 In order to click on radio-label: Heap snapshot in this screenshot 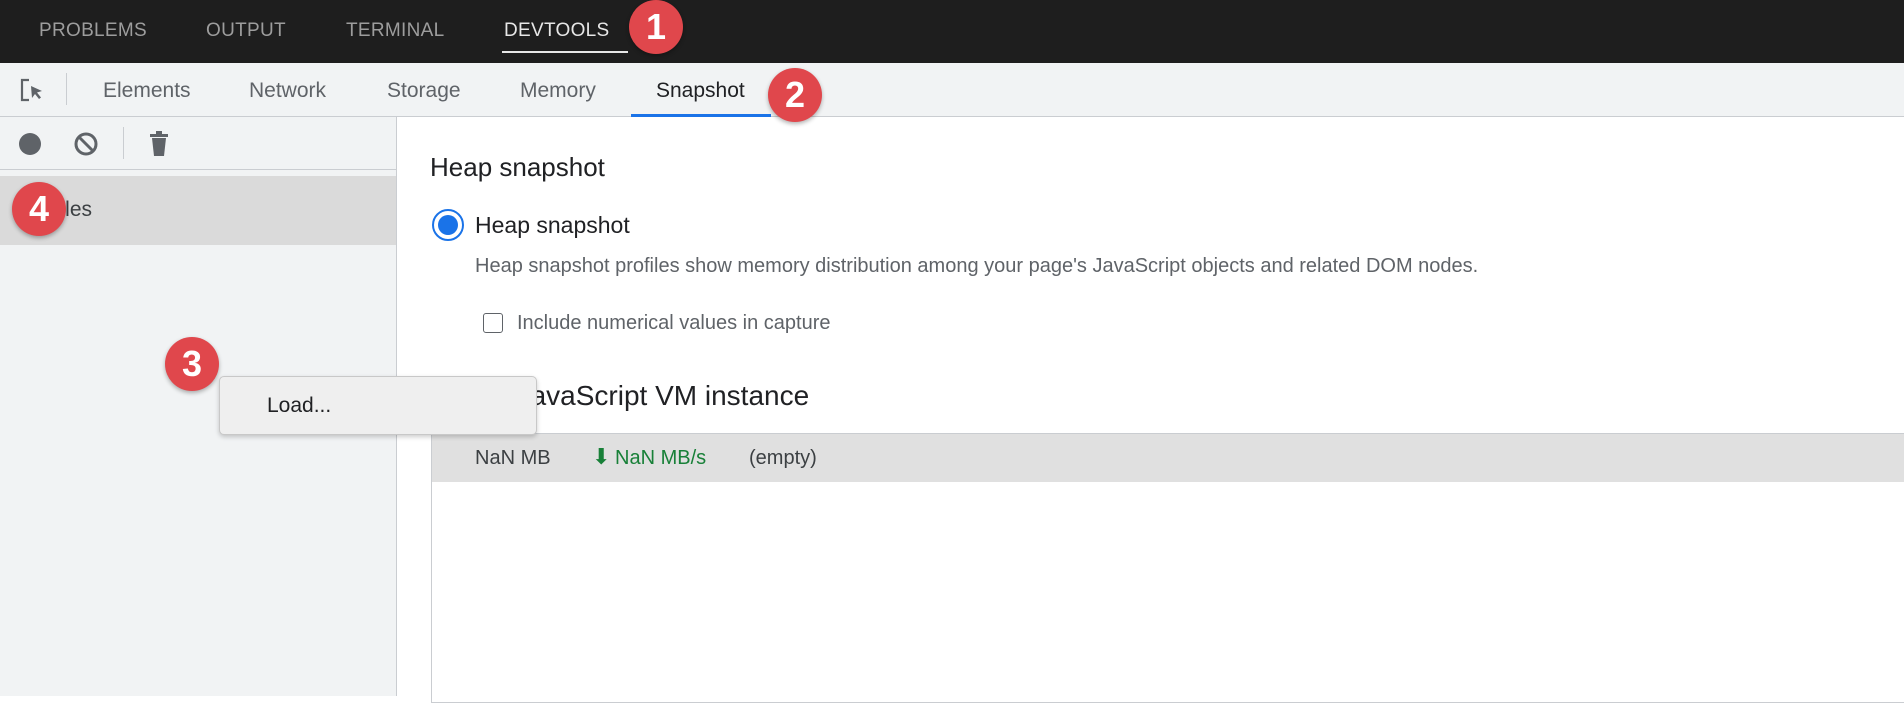, I will do `click(552, 225)`.